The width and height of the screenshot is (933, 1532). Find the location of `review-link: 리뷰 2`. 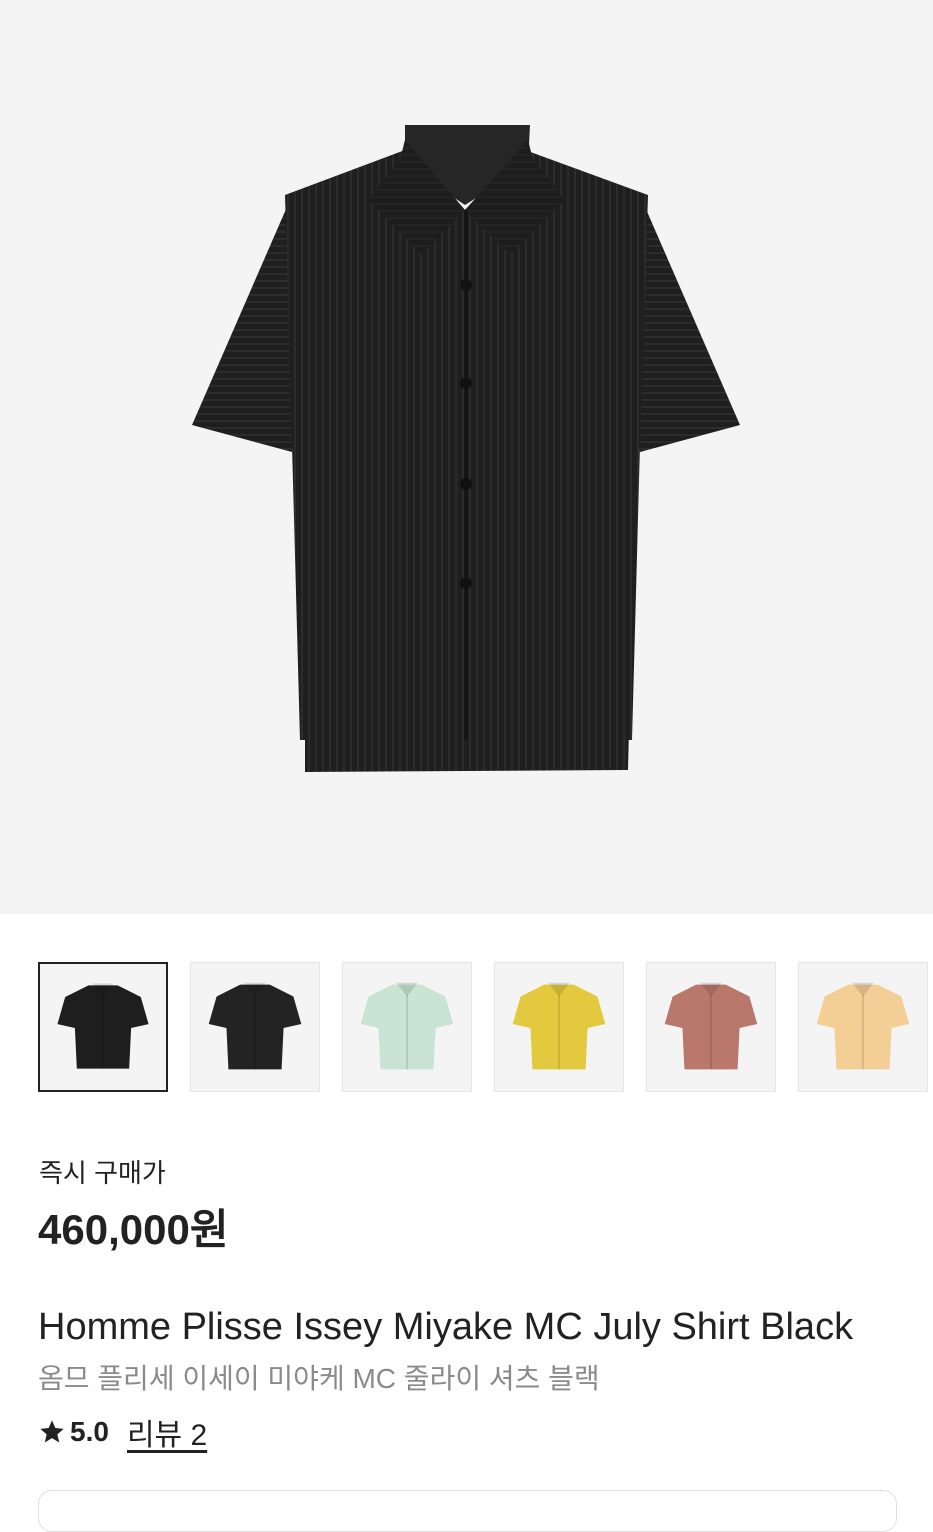

review-link: 리뷰 2 is located at coordinates (167, 1432).